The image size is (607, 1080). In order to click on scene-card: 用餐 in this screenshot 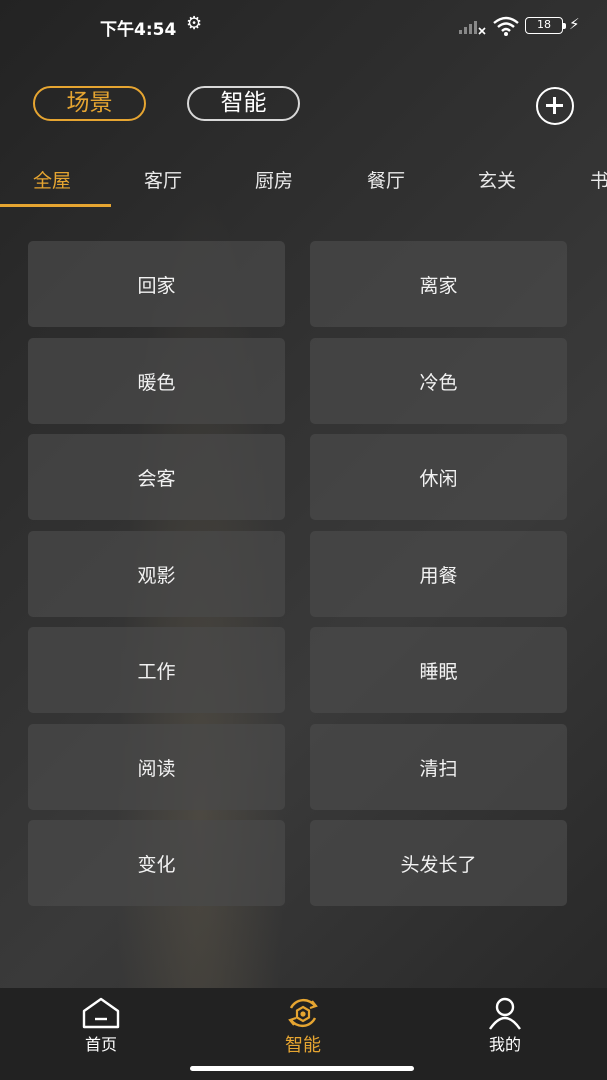, I will do `click(438, 574)`.